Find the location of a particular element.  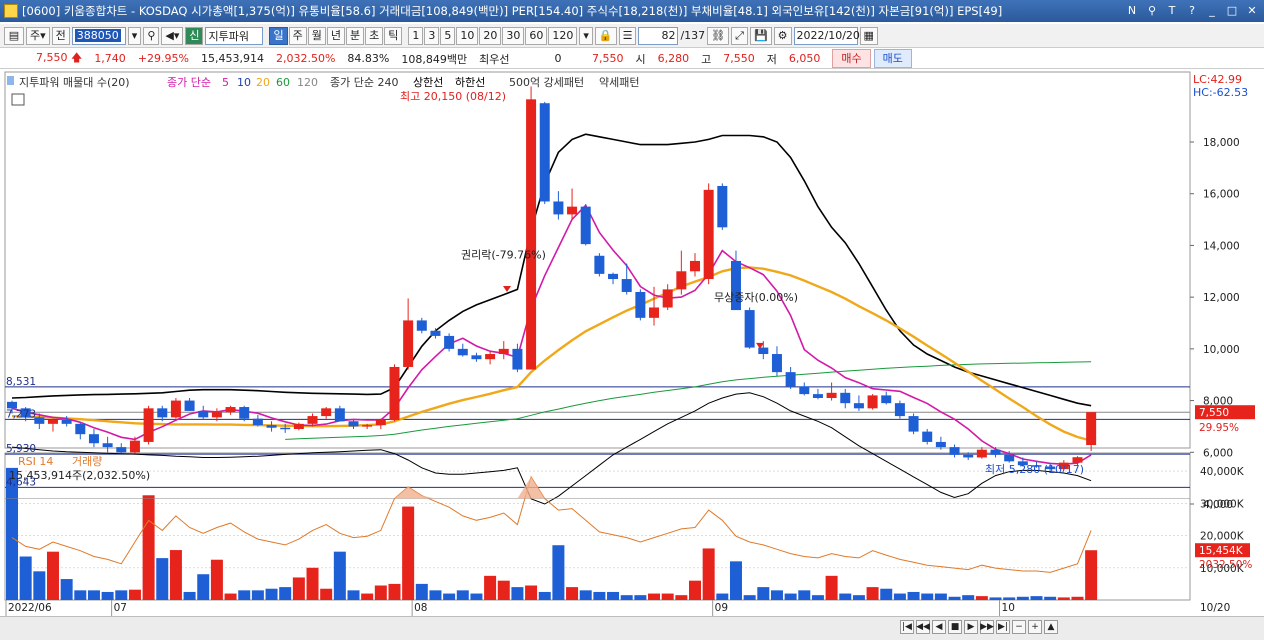

legend-p500: 500억 강세패턴 is located at coordinates (546, 82).